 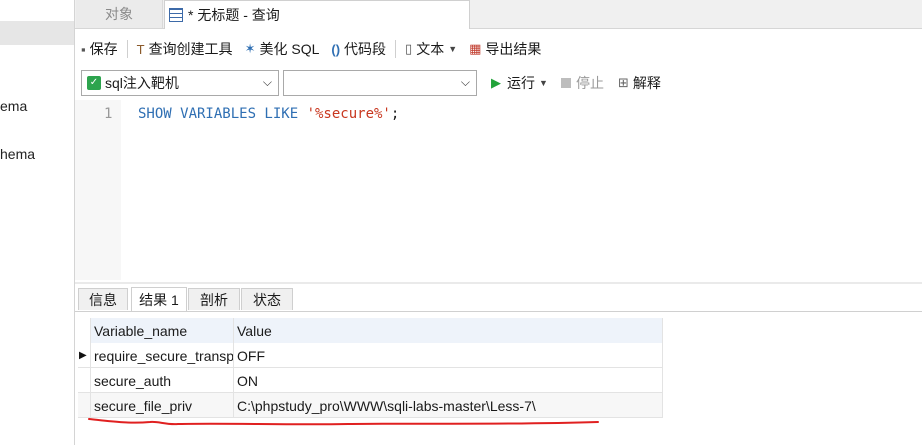 What do you see at coordinates (623, 82) in the screenshot?
I see `explain-icon: ⊞` at bounding box center [623, 82].